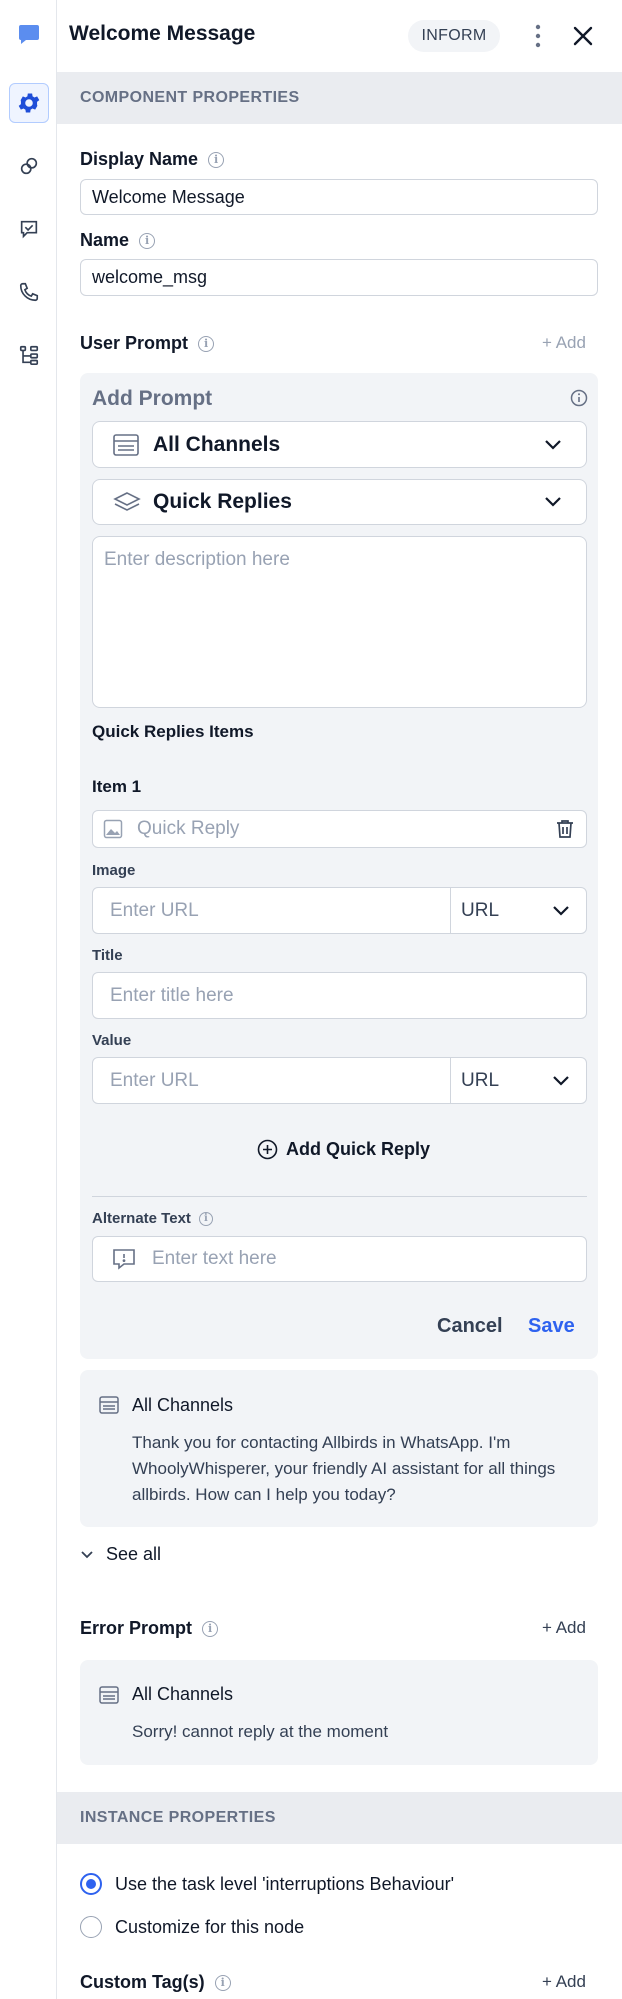 This screenshot has width=622, height=1999. I want to click on title-placeholder: Enter title here, so click(172, 995).